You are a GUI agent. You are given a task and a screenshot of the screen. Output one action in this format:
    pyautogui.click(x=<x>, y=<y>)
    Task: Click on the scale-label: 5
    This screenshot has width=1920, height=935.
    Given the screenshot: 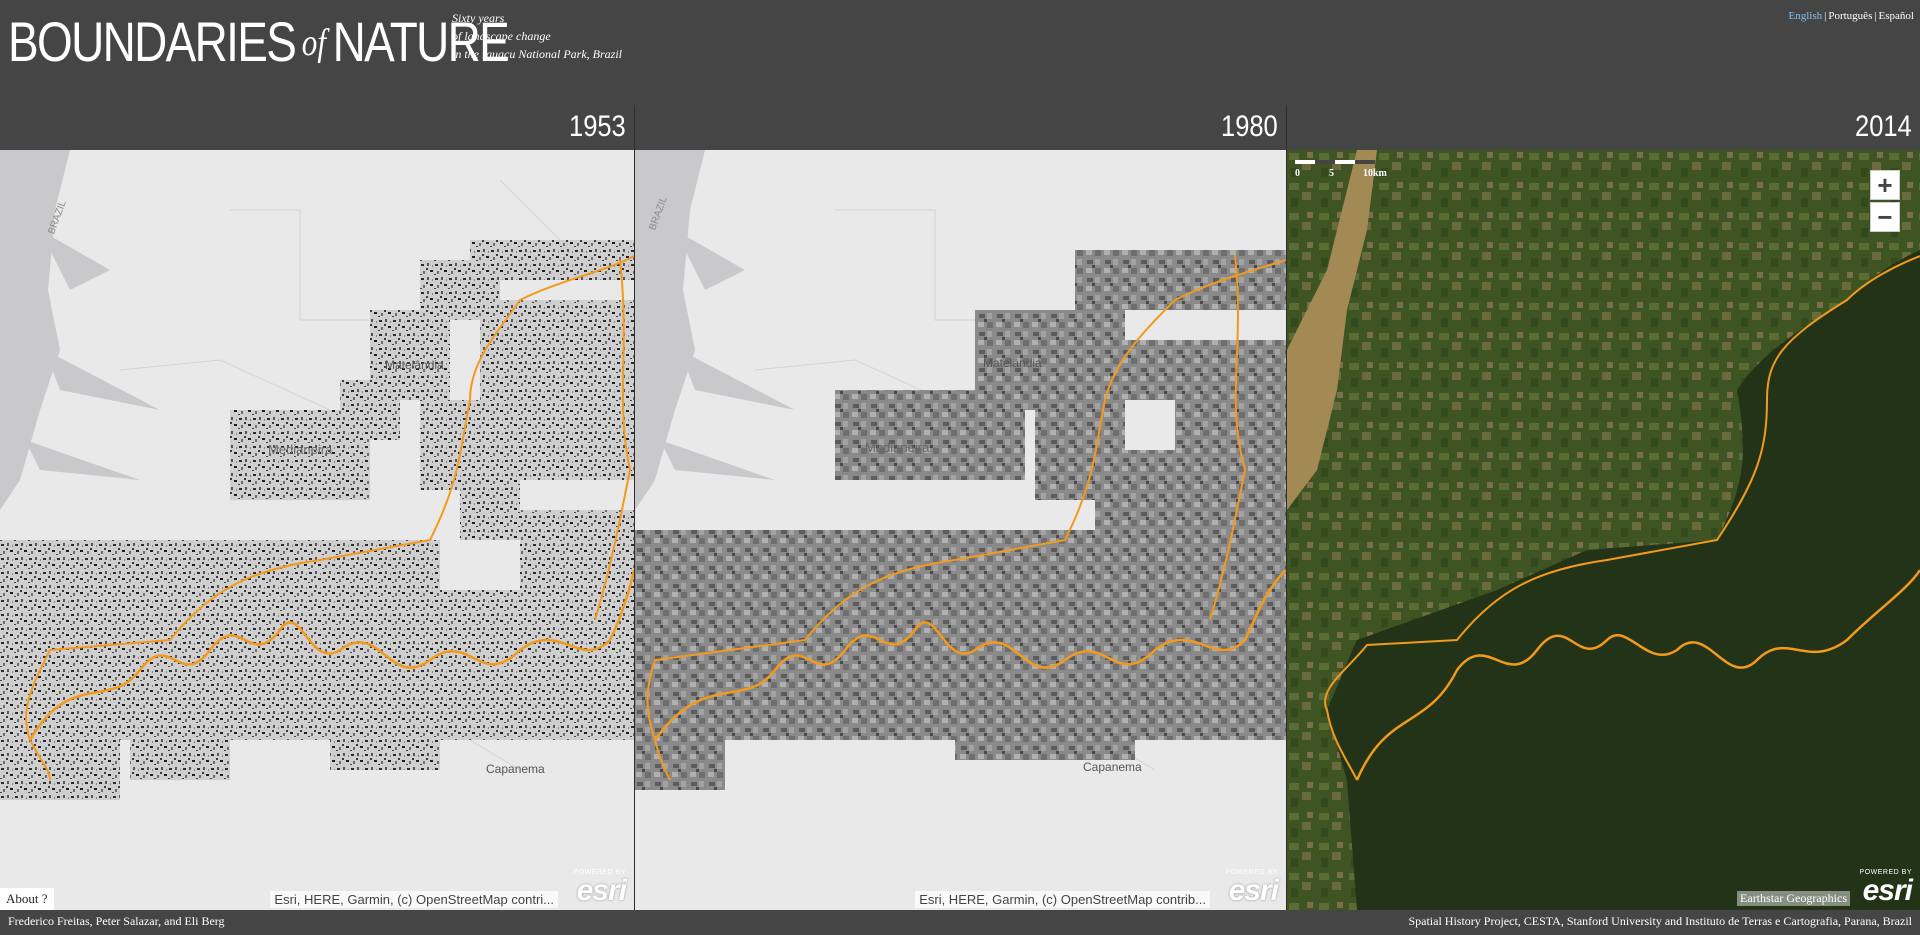 What is the action you would take?
    pyautogui.click(x=1331, y=173)
    